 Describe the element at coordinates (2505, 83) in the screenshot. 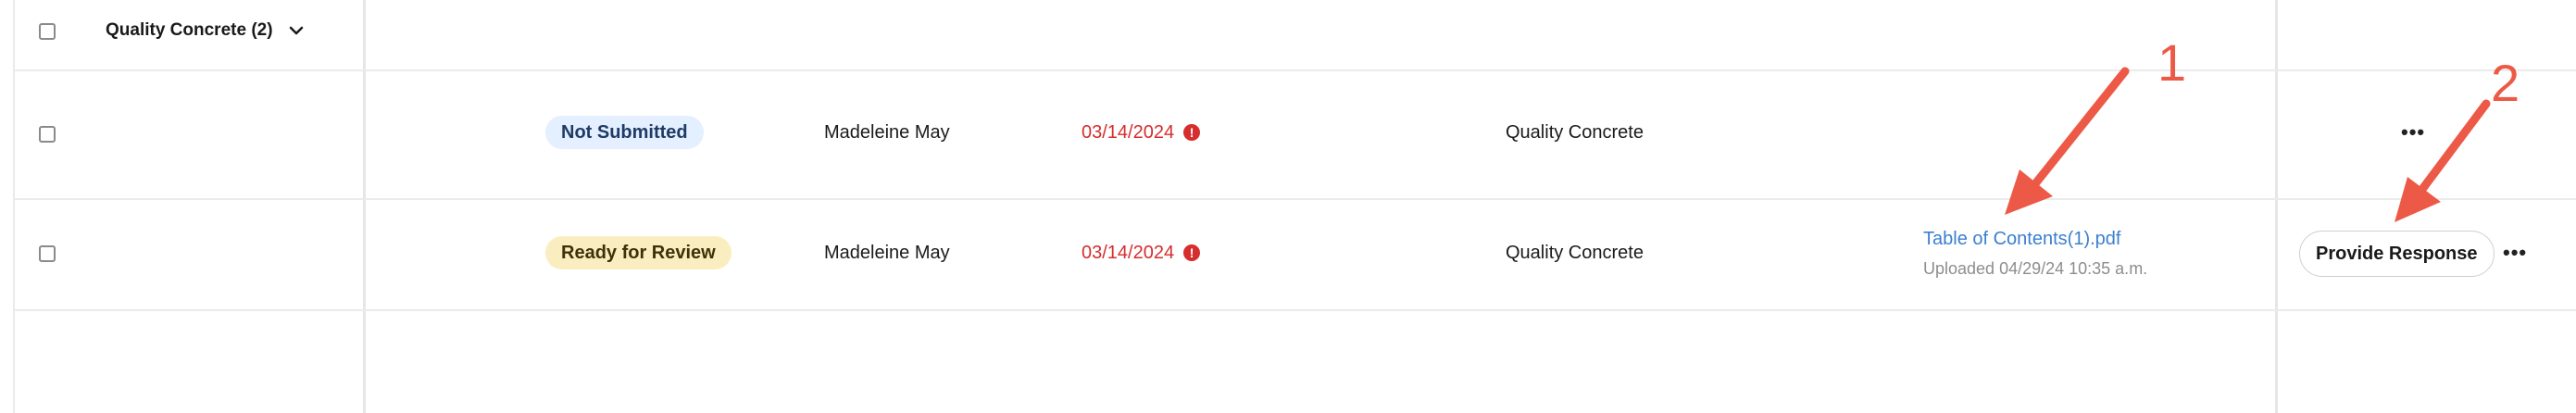

I see `annotation-label-2: 2` at that location.